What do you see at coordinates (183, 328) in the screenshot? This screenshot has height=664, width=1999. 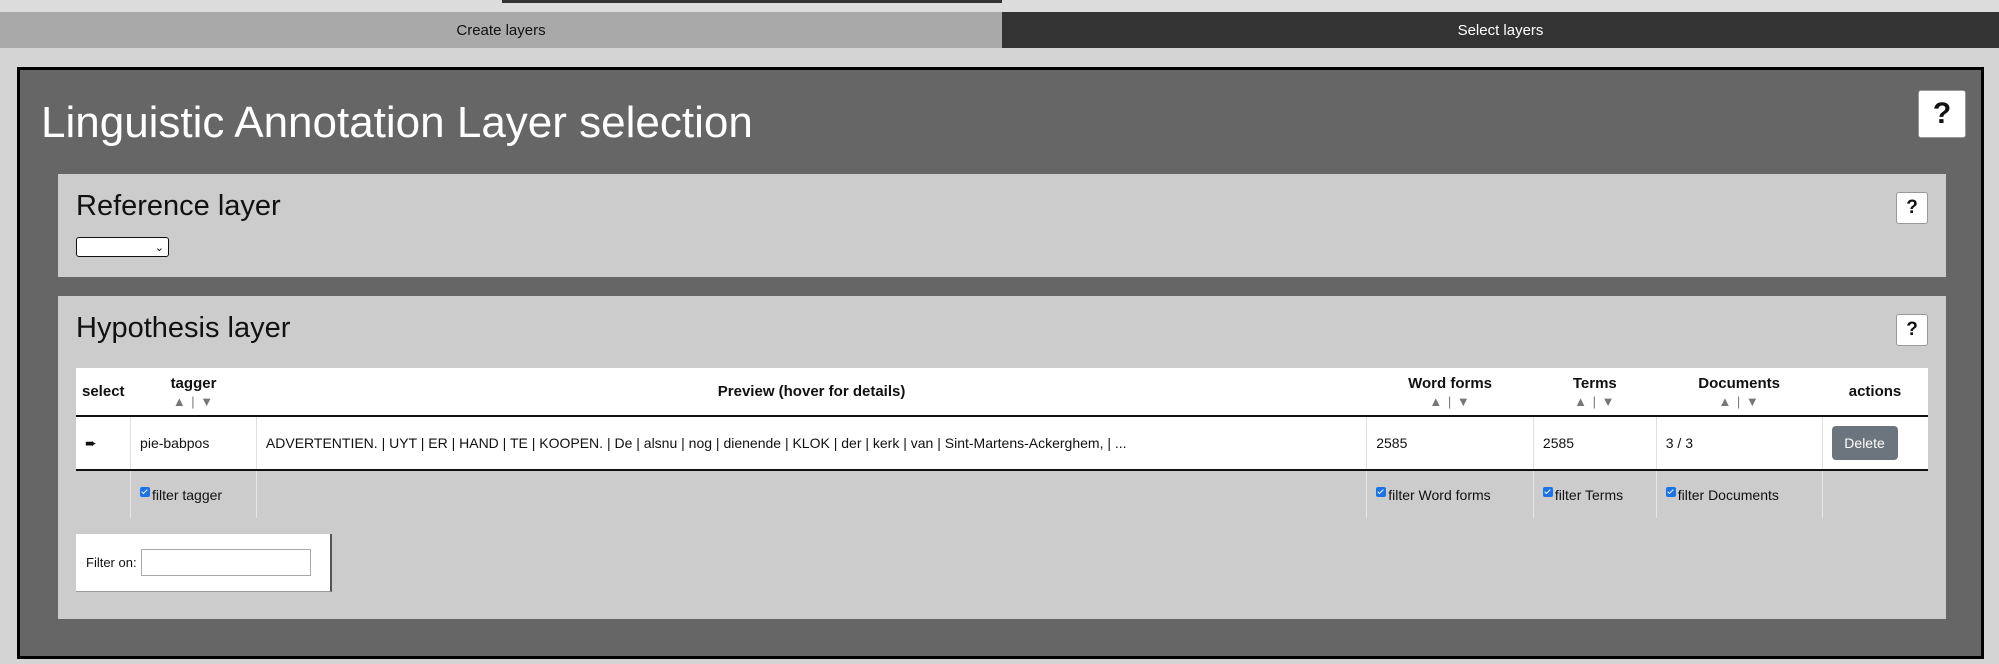 I see `hypothesis-layer-title: Hypothesis layer` at bounding box center [183, 328].